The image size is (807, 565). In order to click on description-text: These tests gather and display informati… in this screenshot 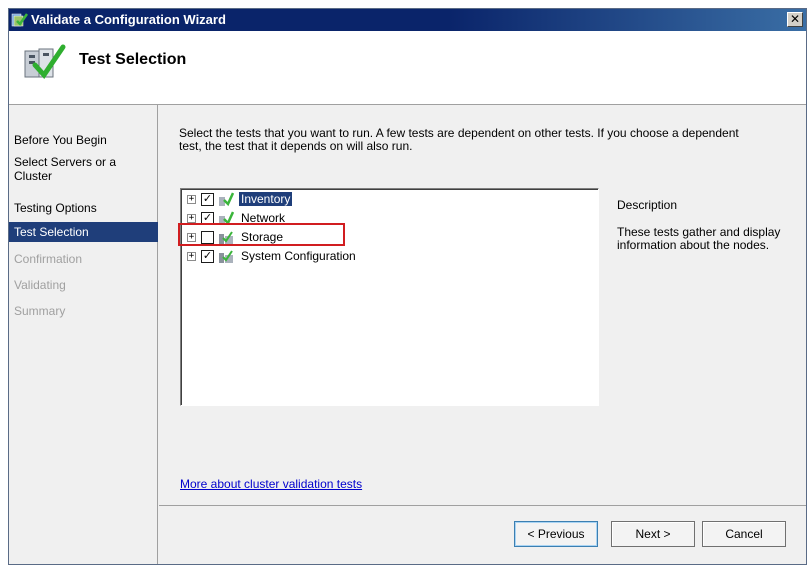, I will do `click(699, 238)`.